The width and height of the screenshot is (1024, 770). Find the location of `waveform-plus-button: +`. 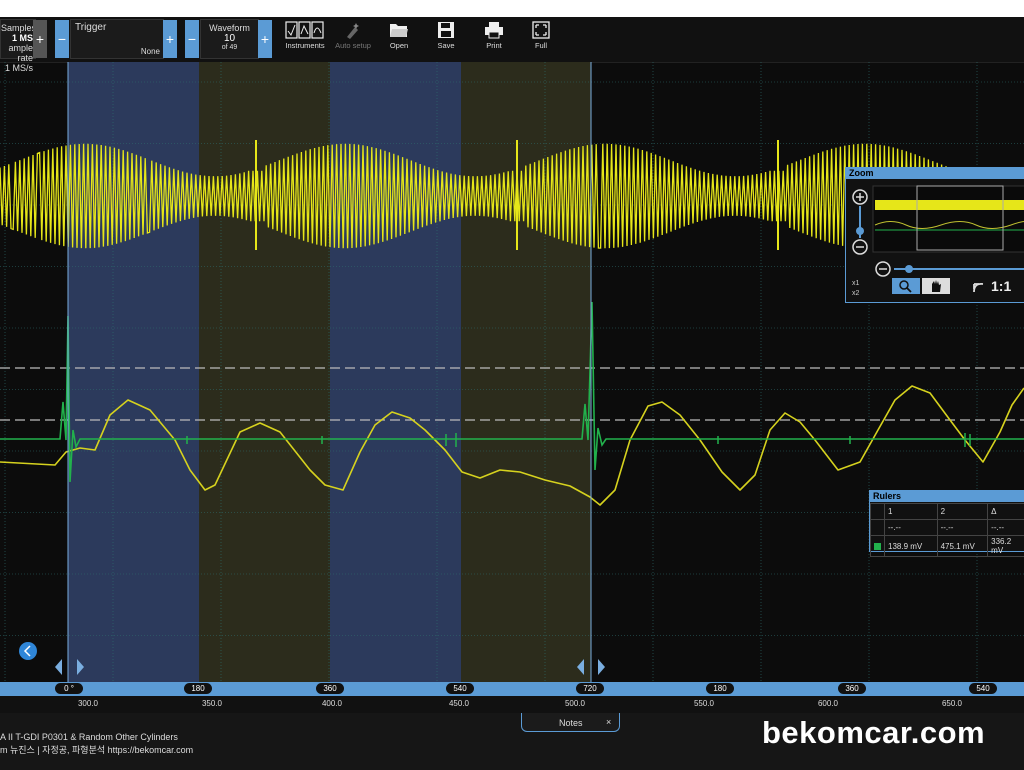

waveform-plus-button: + is located at coordinates (265, 39).